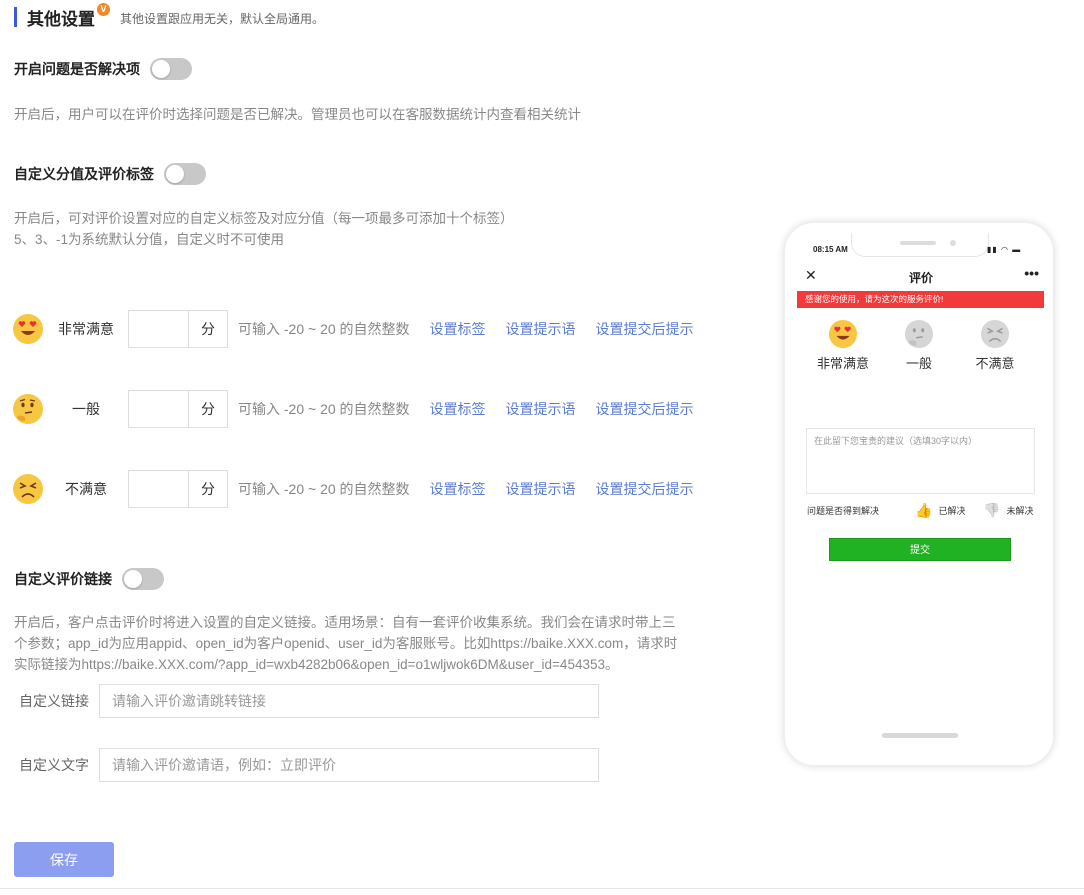  What do you see at coordinates (952, 511) in the screenshot?
I see `resolved-label: 已解决` at bounding box center [952, 511].